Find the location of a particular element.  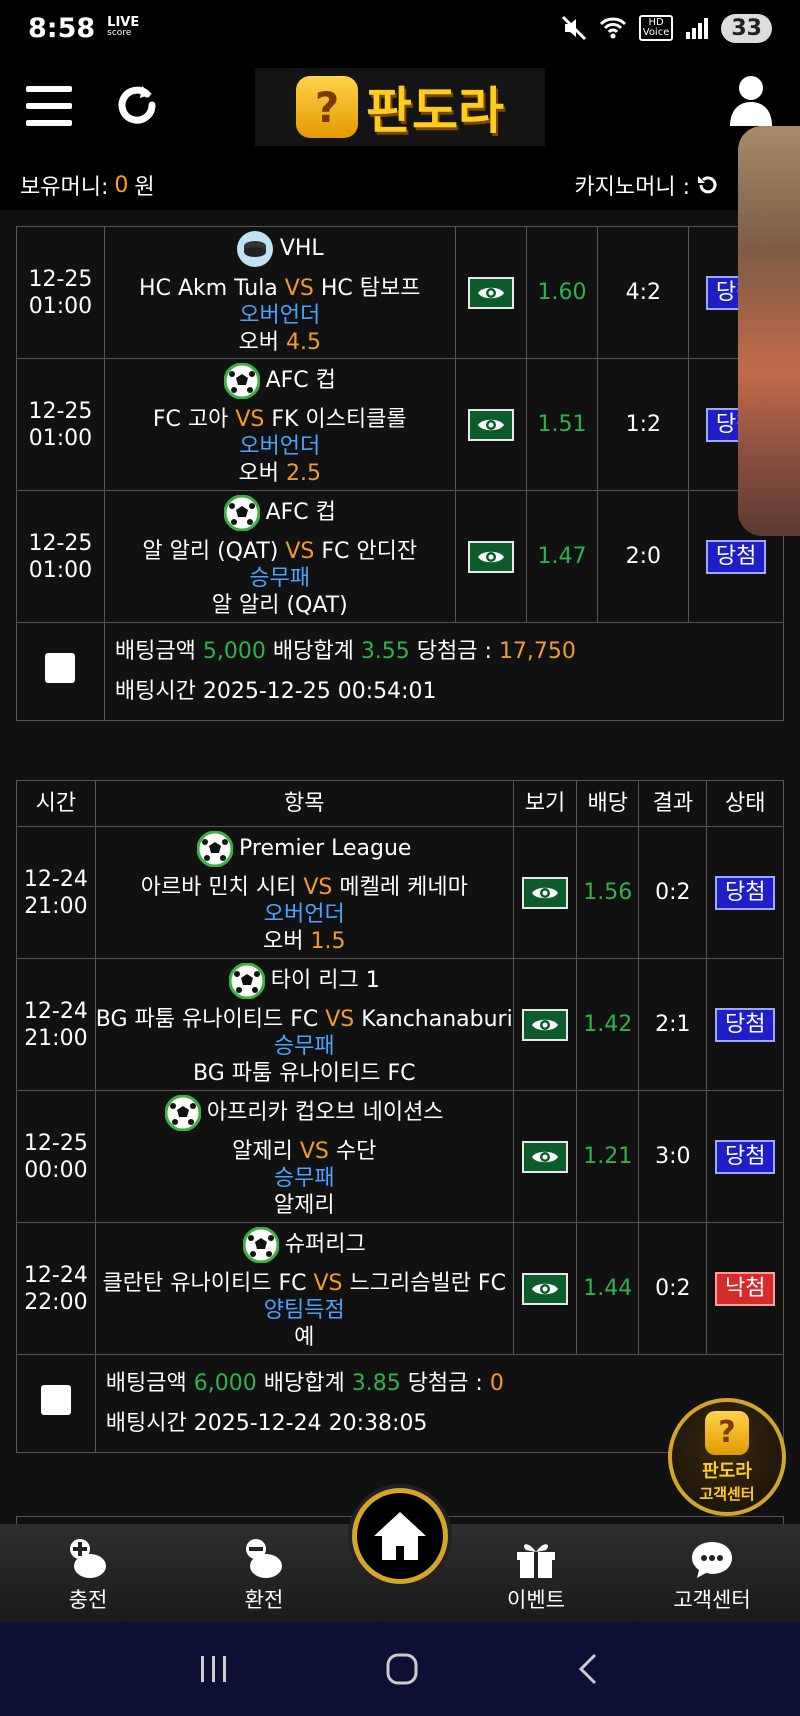

match-datetime: 12-24 21:00 is located at coordinates (56, 892).